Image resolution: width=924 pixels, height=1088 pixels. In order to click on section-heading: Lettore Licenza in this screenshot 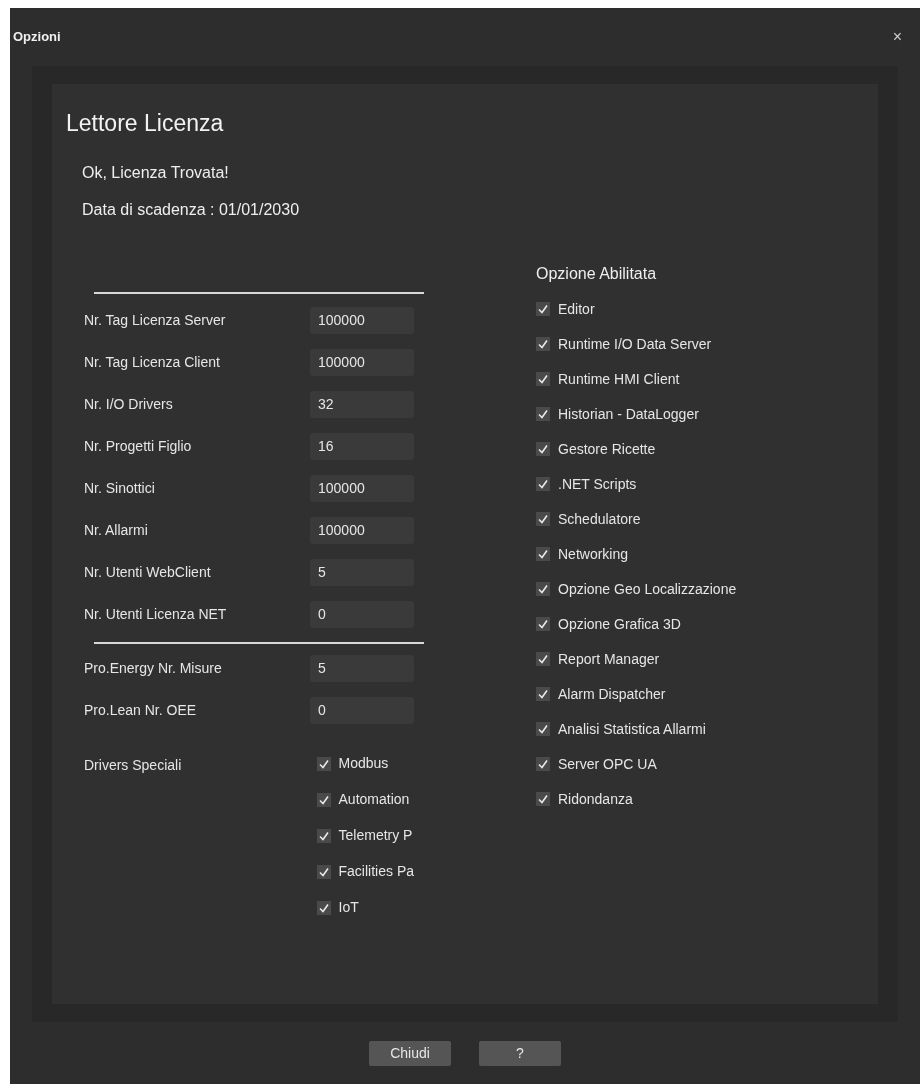, I will do `click(145, 123)`.